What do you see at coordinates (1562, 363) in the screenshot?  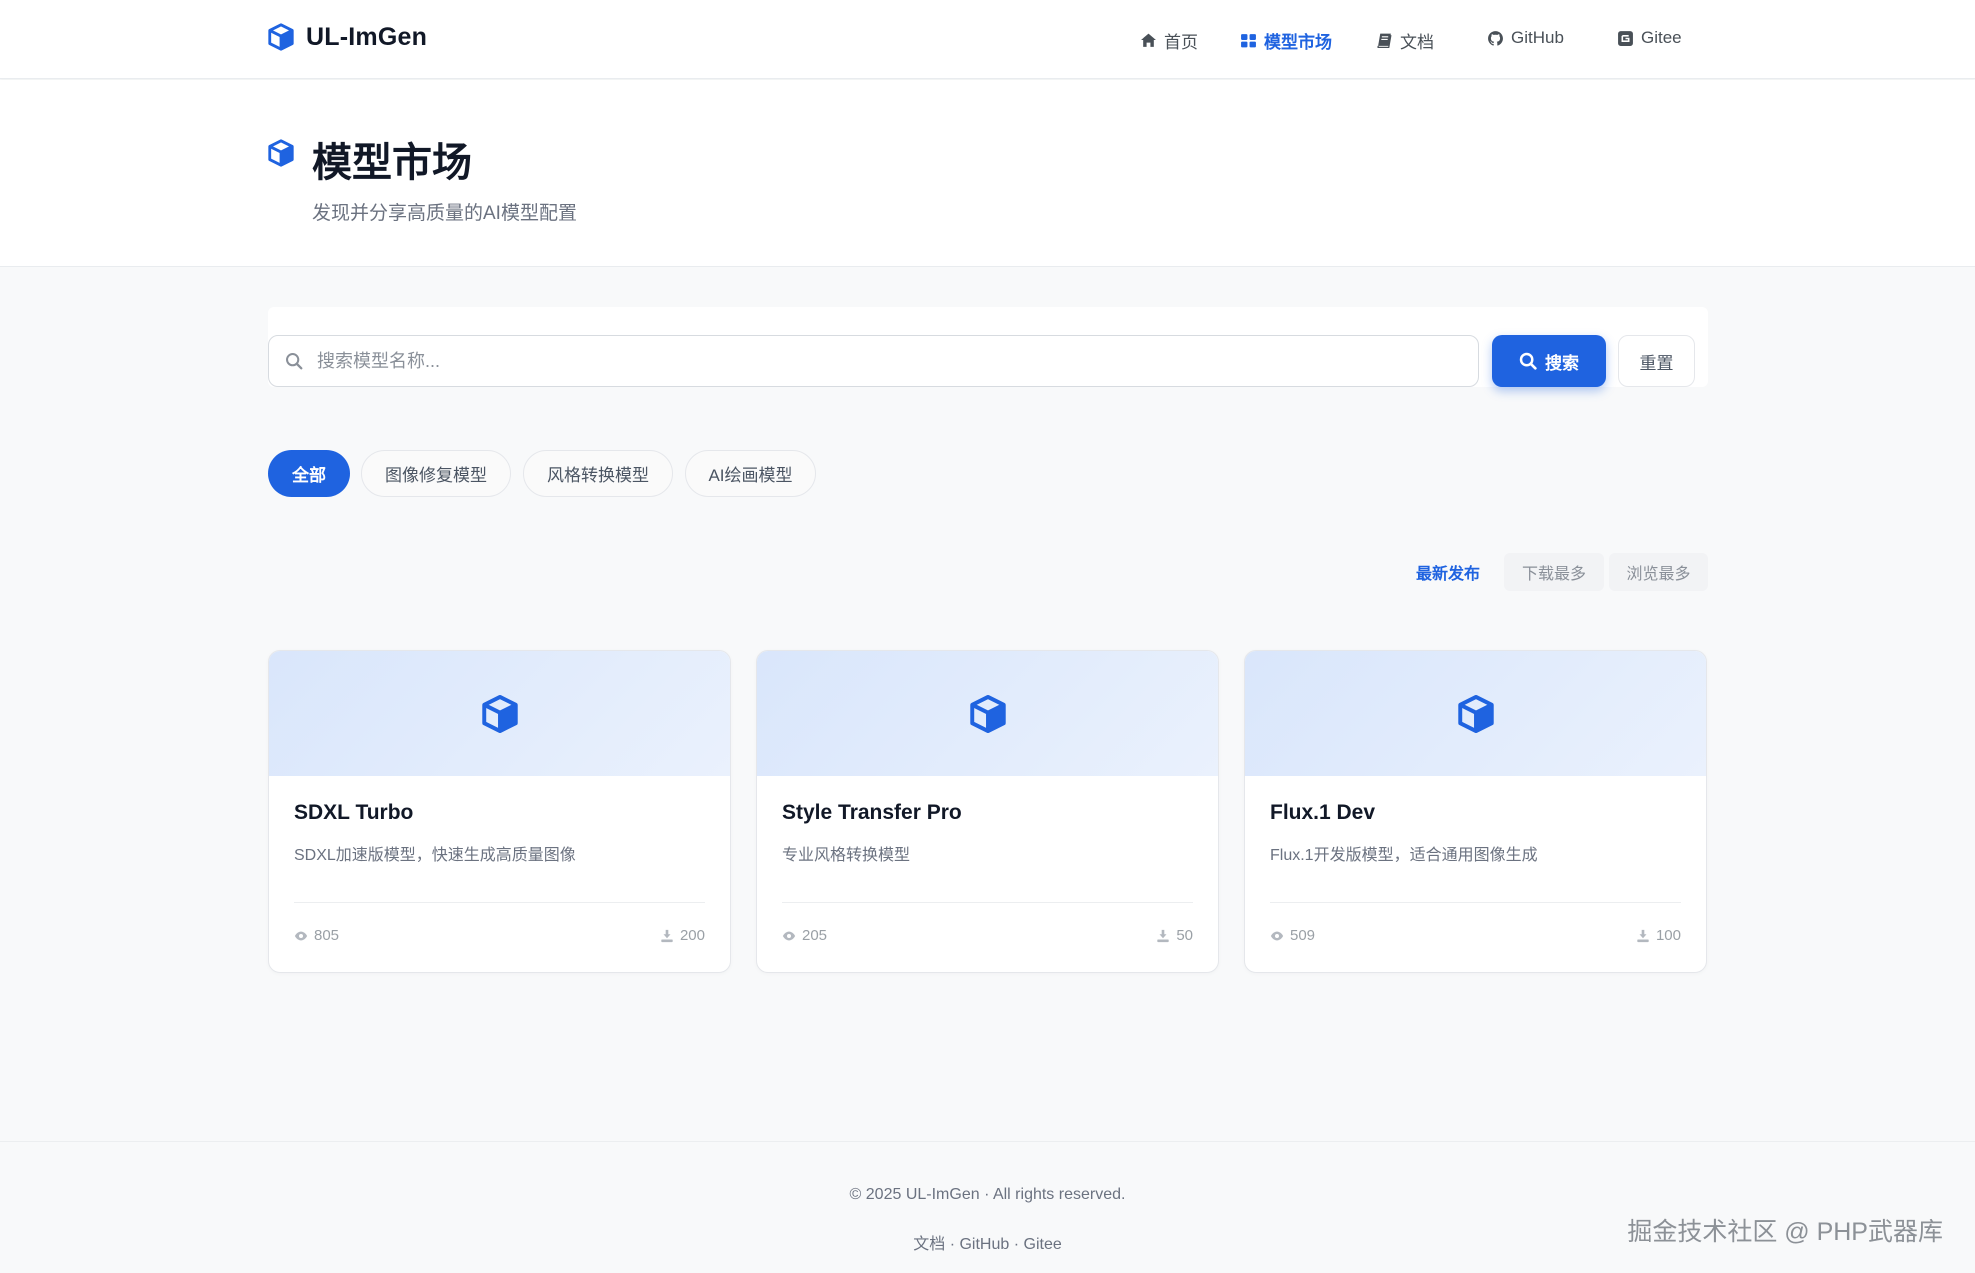 I see `search-button-label: 搜索` at bounding box center [1562, 363].